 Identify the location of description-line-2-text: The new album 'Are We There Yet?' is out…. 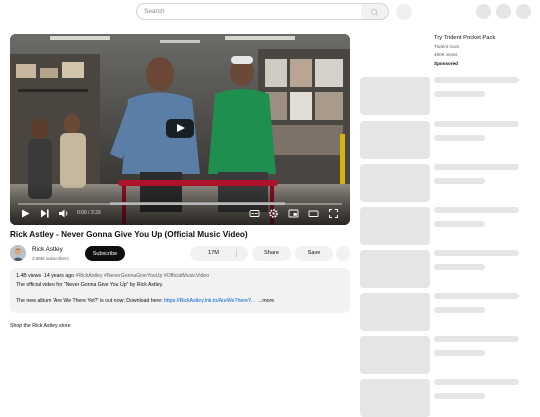
(89, 301).